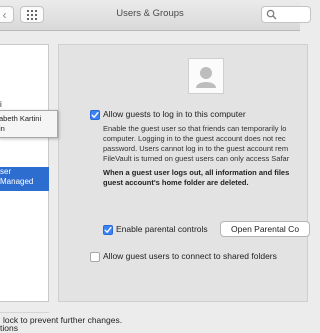  I want to click on search-icon, so click(271, 14).